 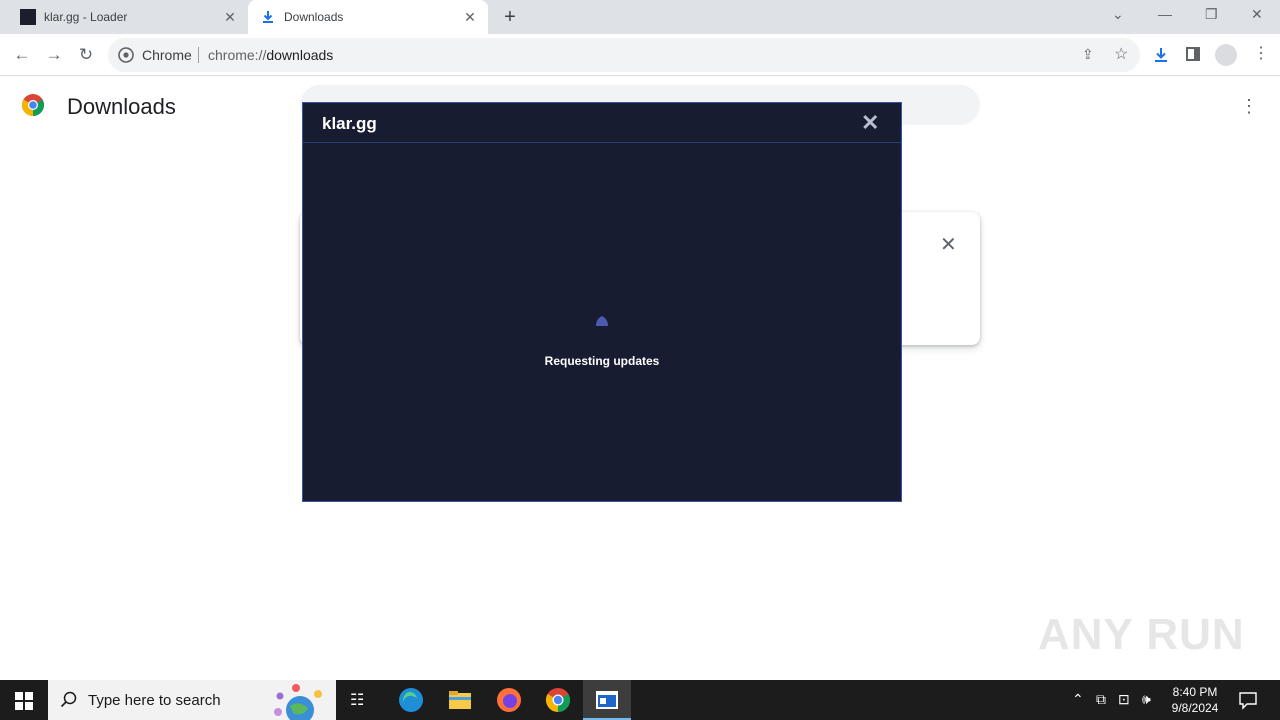 What do you see at coordinates (349, 123) in the screenshot?
I see `loader-title: klar.gg` at bounding box center [349, 123].